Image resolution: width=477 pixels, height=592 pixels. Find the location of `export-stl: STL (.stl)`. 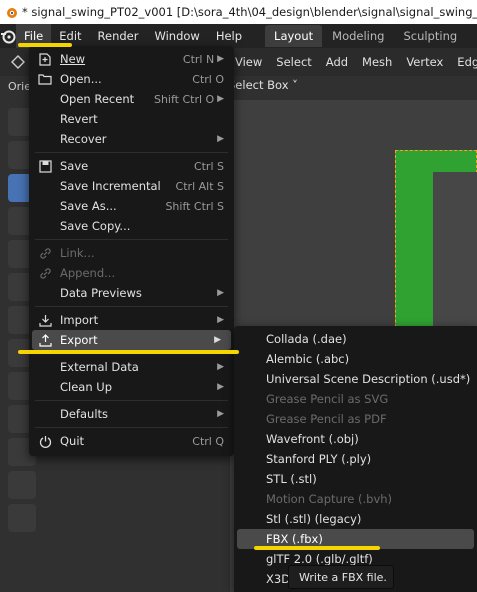

export-stl: STL (.stl) is located at coordinates (355, 479).